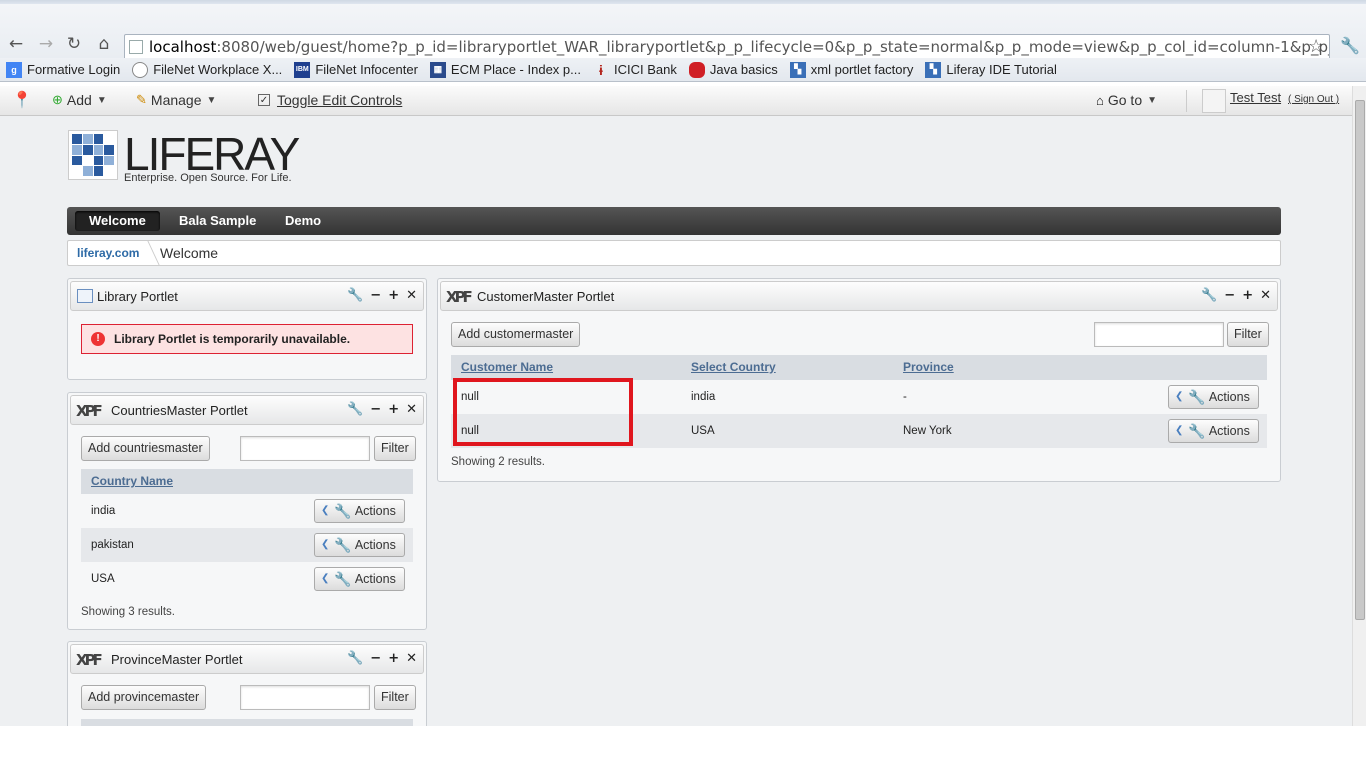 This screenshot has height=768, width=1366. What do you see at coordinates (330, 100) in the screenshot?
I see `toggle-edit-controls: ✓ Toggle Edit Controls` at bounding box center [330, 100].